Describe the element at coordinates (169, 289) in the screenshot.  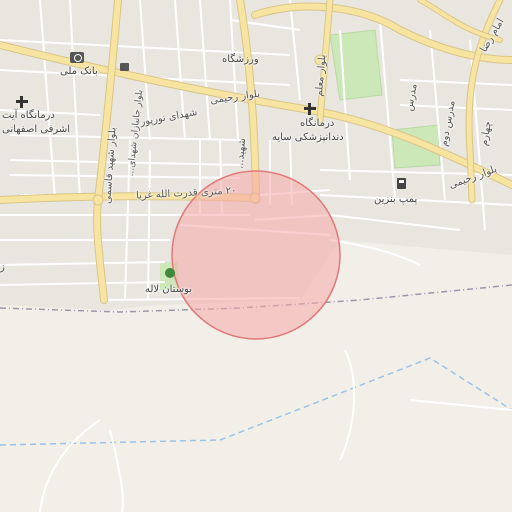
I see `label-bustan-laleh: بوستان لاله` at that location.